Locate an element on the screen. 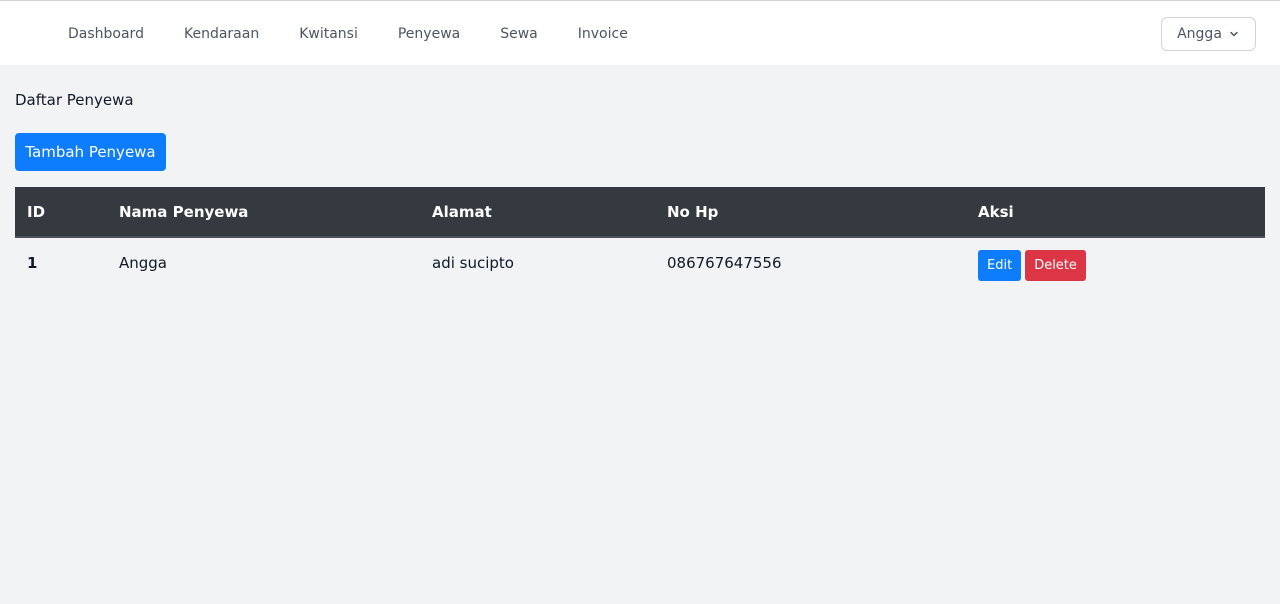 Image resolution: width=1280 pixels, height=604 pixels. user-menu-button: Angga is located at coordinates (1208, 34).